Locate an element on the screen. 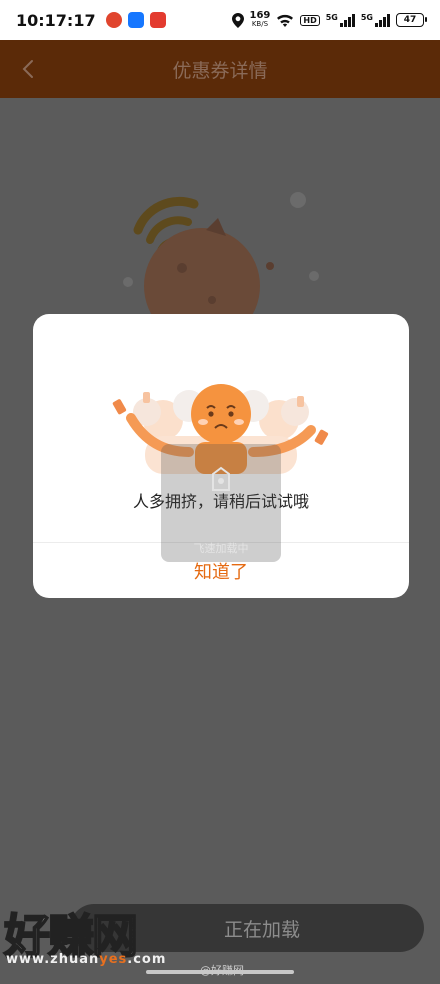 This screenshot has height=984, width=440. page-title: 优惠券详情 is located at coordinates (220, 70).